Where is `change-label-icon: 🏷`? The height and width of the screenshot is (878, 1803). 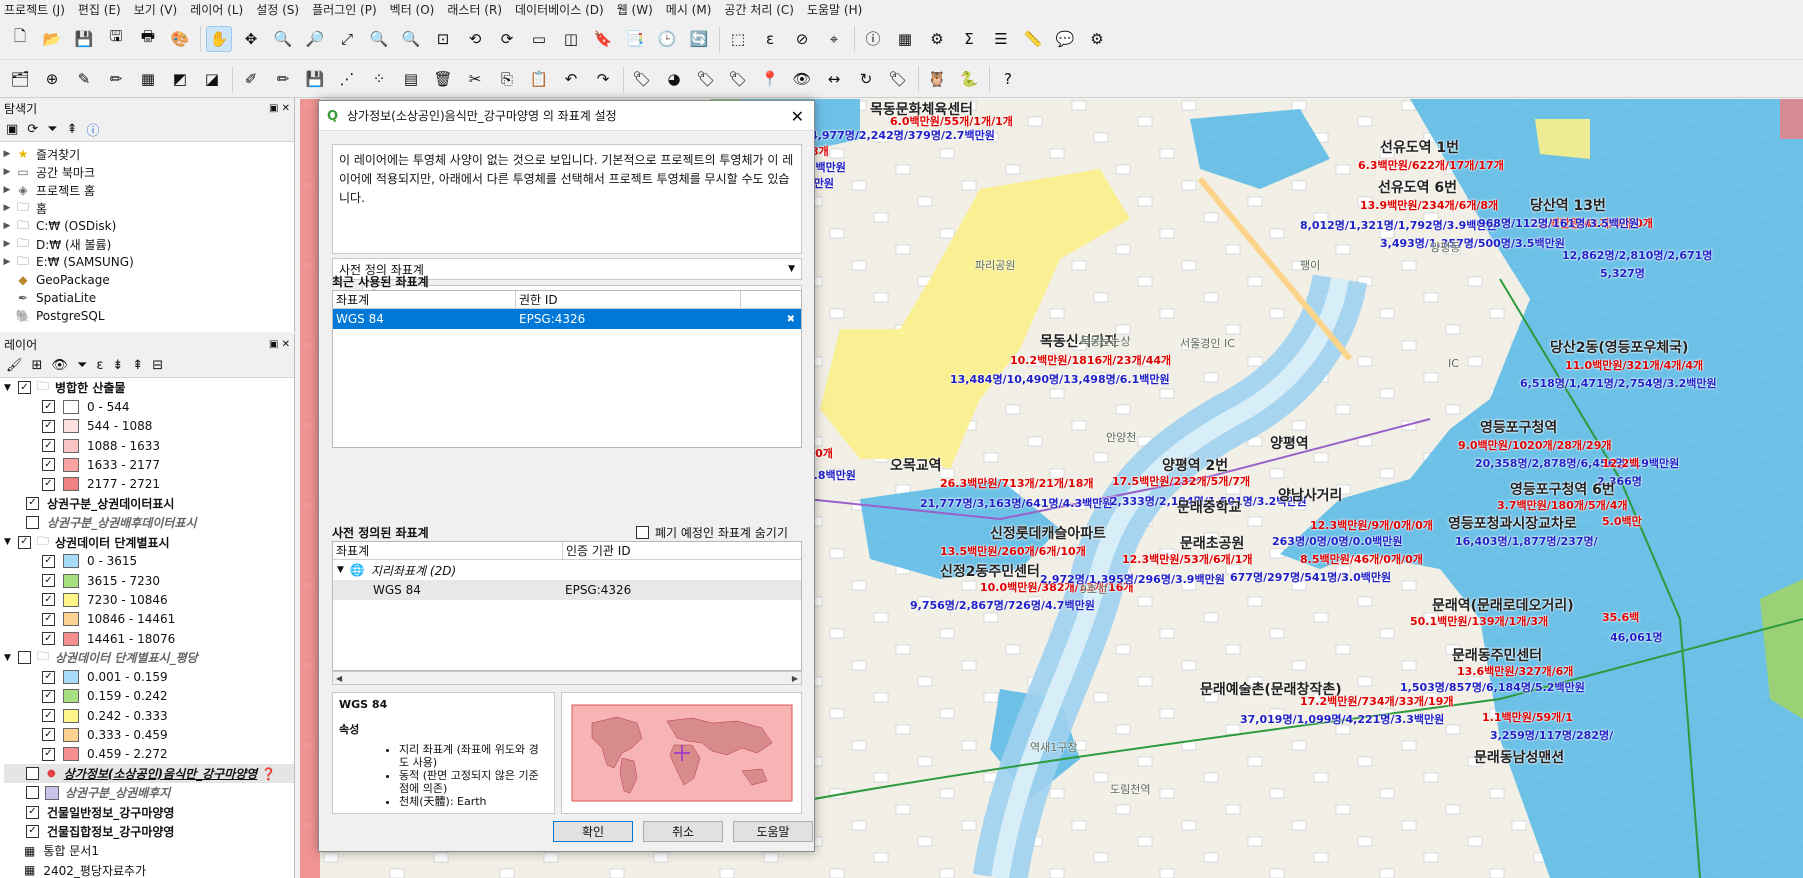
change-label-icon: 🏷 is located at coordinates (898, 79).